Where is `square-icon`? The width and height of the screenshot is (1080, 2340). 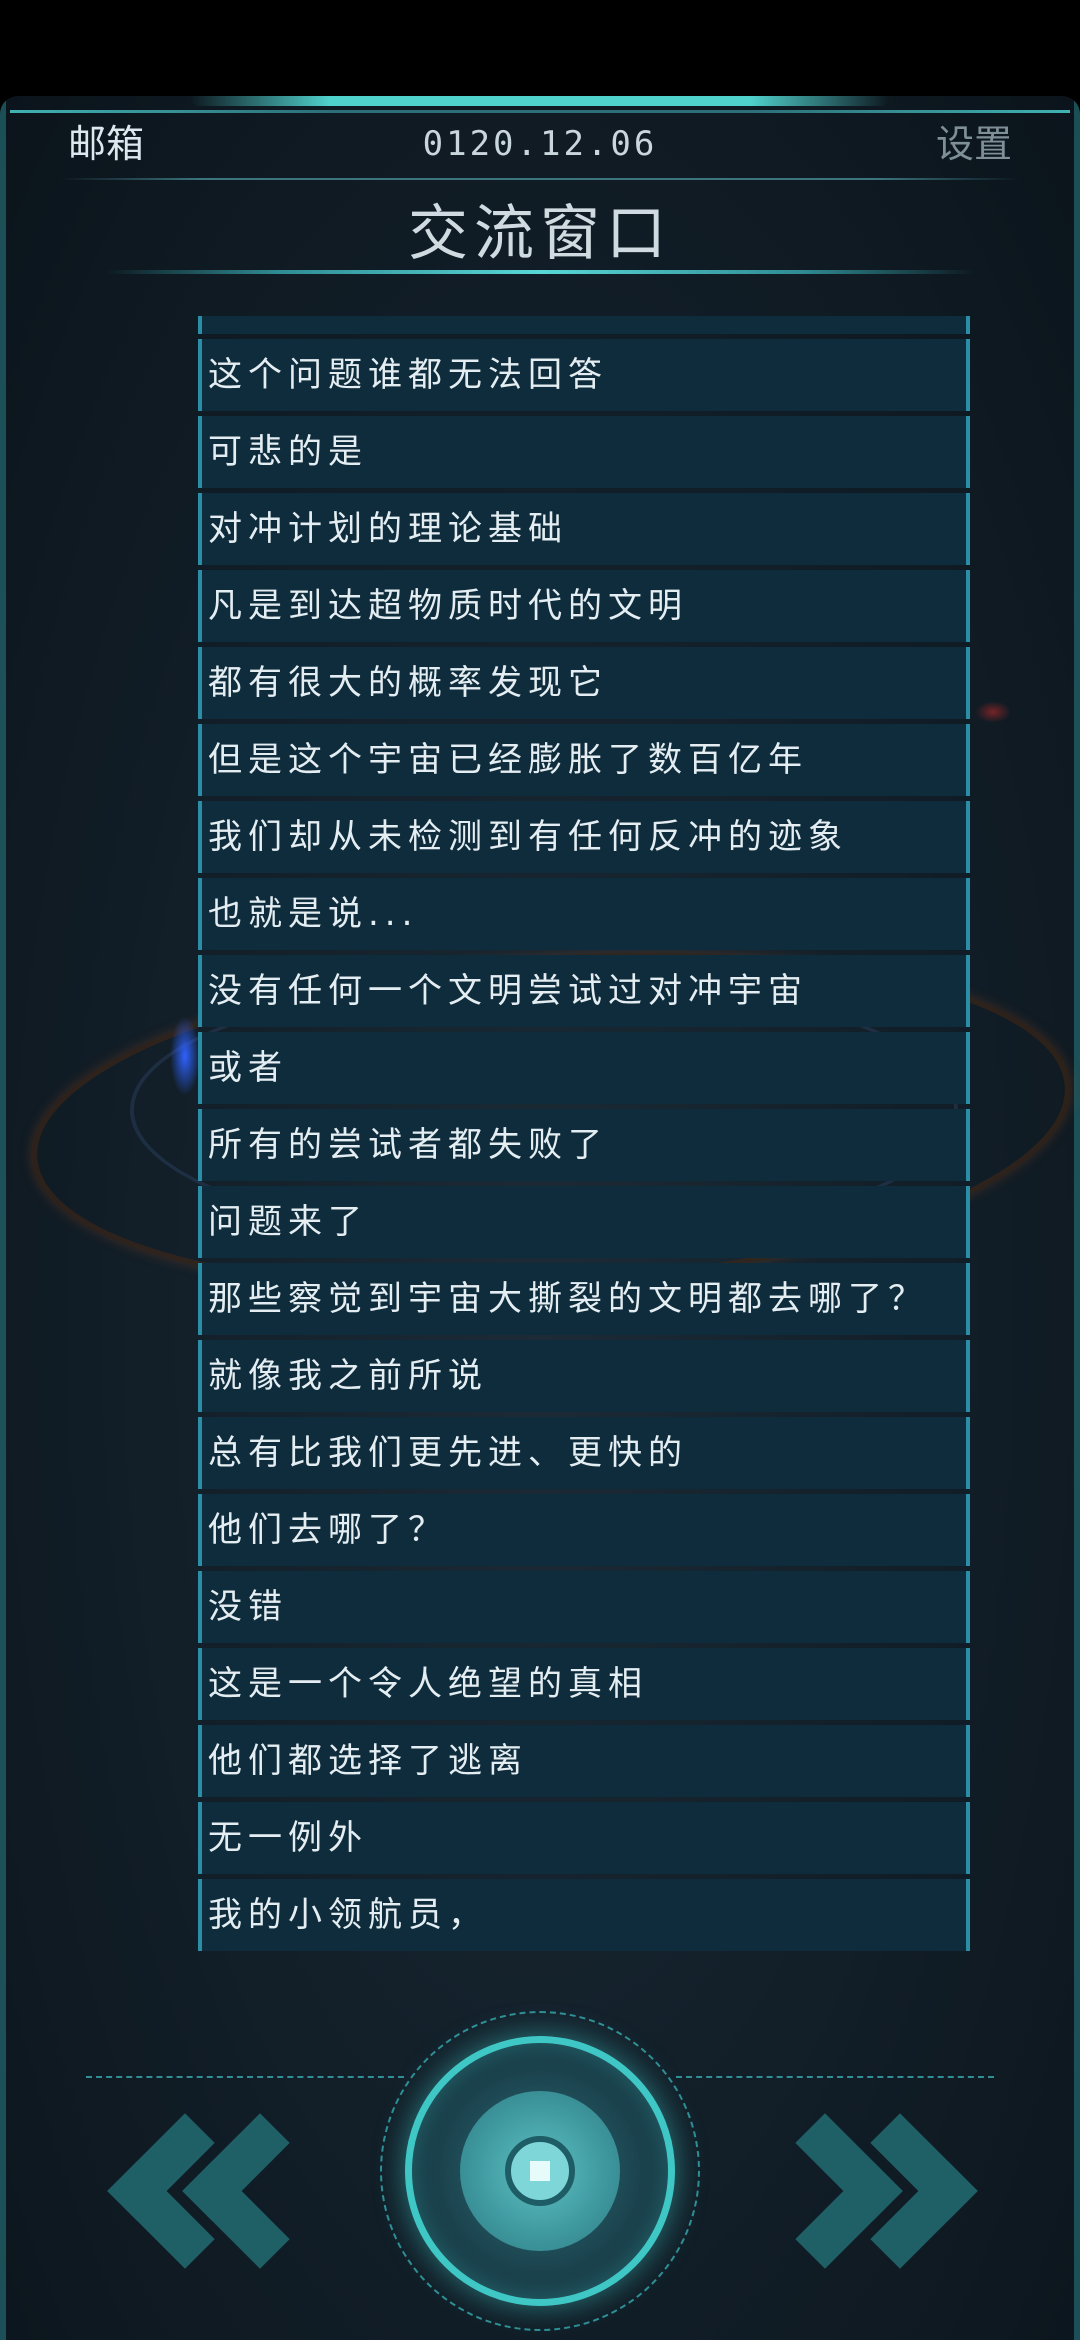 square-icon is located at coordinates (540, 2171).